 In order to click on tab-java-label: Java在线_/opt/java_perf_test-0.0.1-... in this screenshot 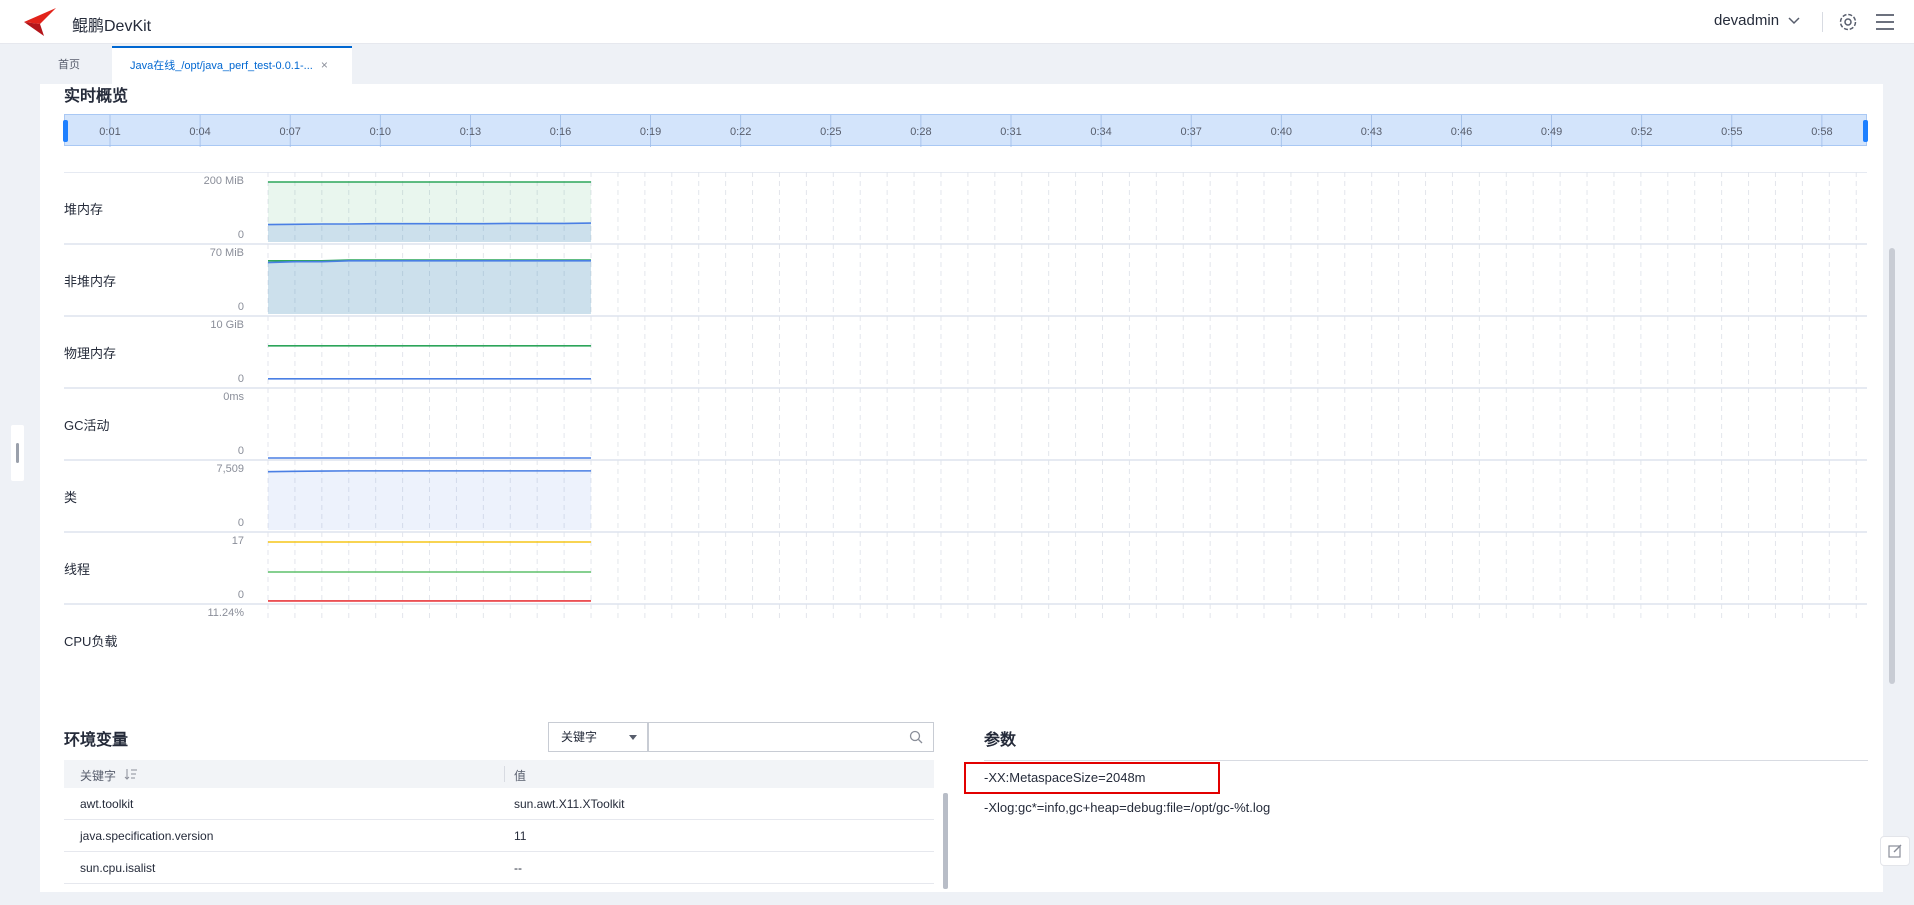, I will do `click(221, 66)`.